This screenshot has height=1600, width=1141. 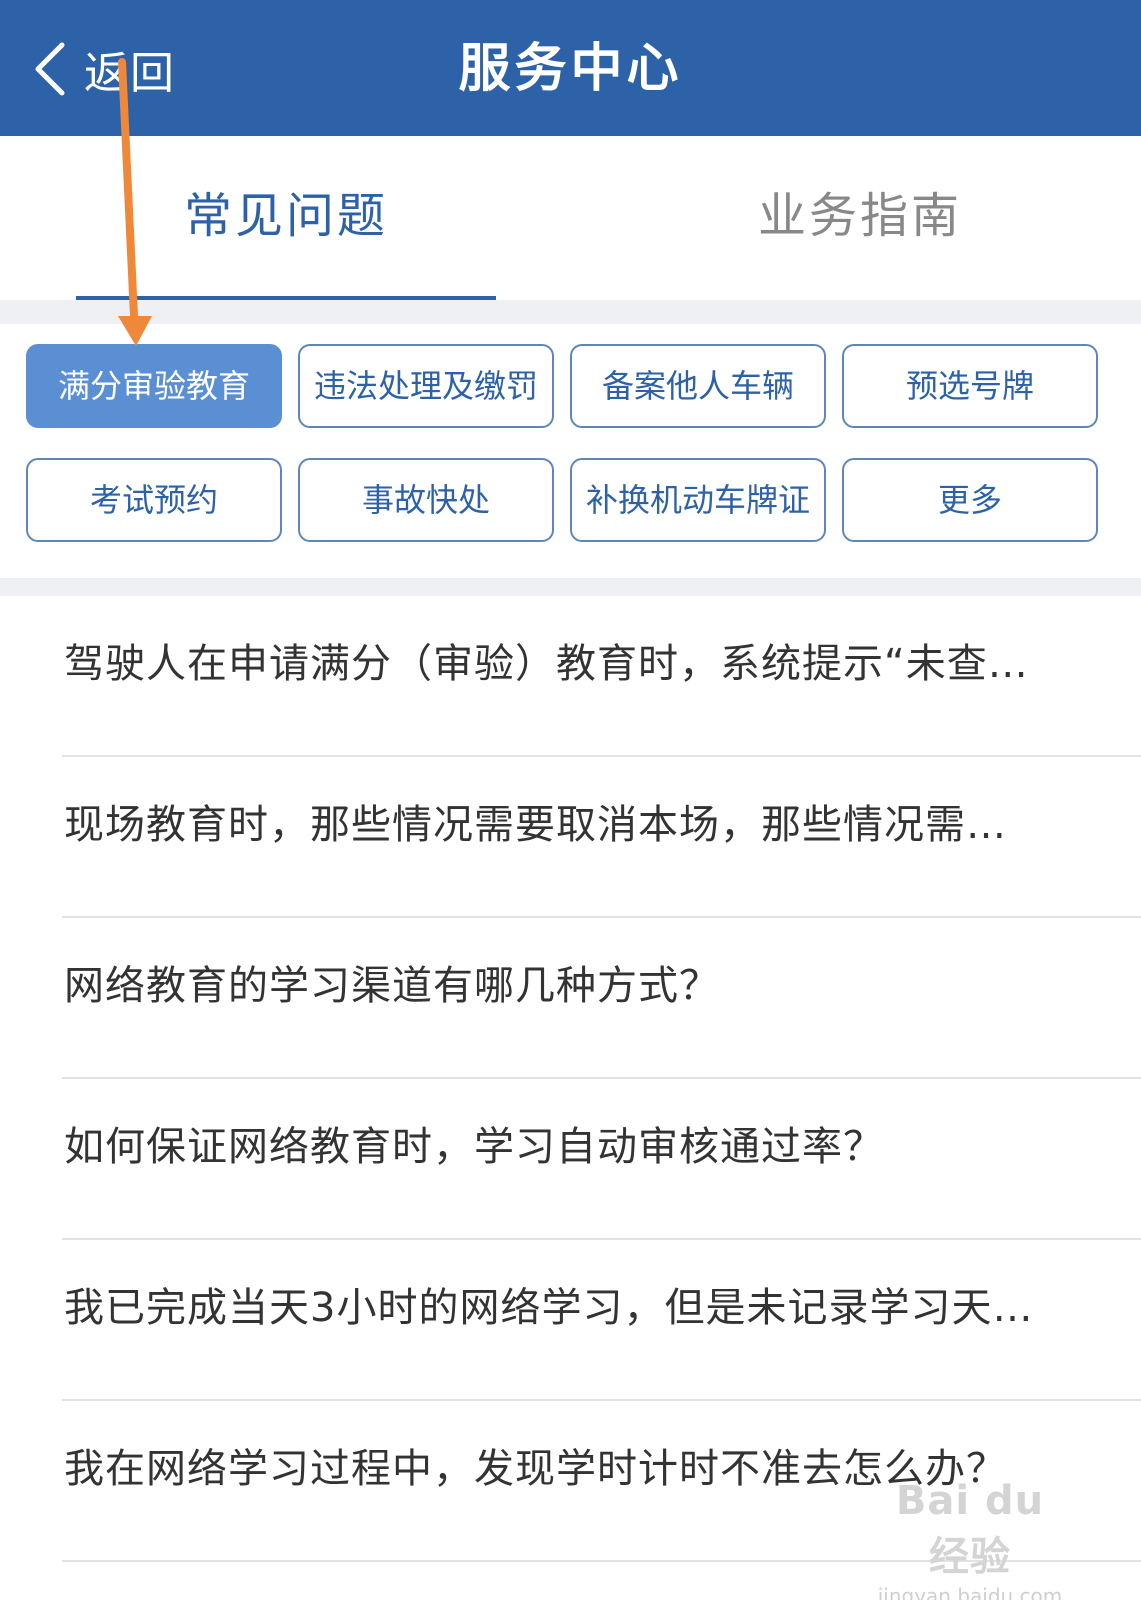 What do you see at coordinates (286, 216) in the screenshot?
I see `tab-faq: 常见问题` at bounding box center [286, 216].